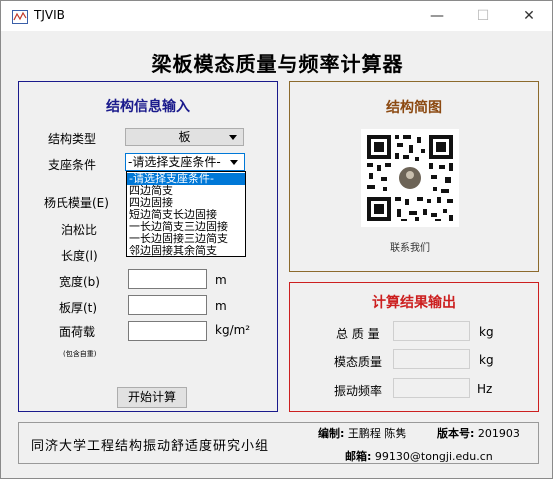  I want to click on support-option: 一长边简支三边固接, so click(186, 227).